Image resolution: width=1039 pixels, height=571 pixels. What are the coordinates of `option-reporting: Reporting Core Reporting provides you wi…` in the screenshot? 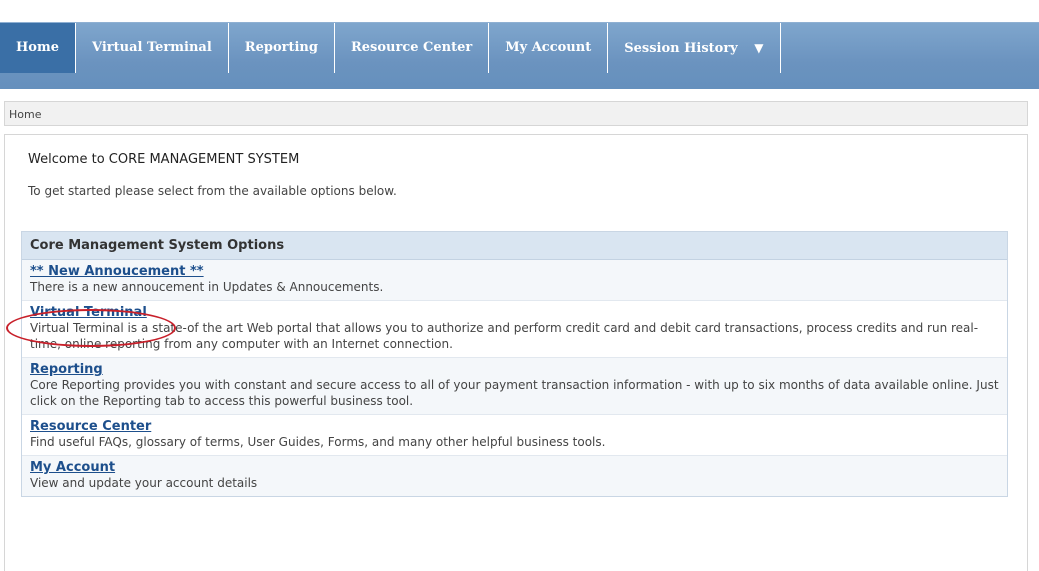 It's located at (514, 386).